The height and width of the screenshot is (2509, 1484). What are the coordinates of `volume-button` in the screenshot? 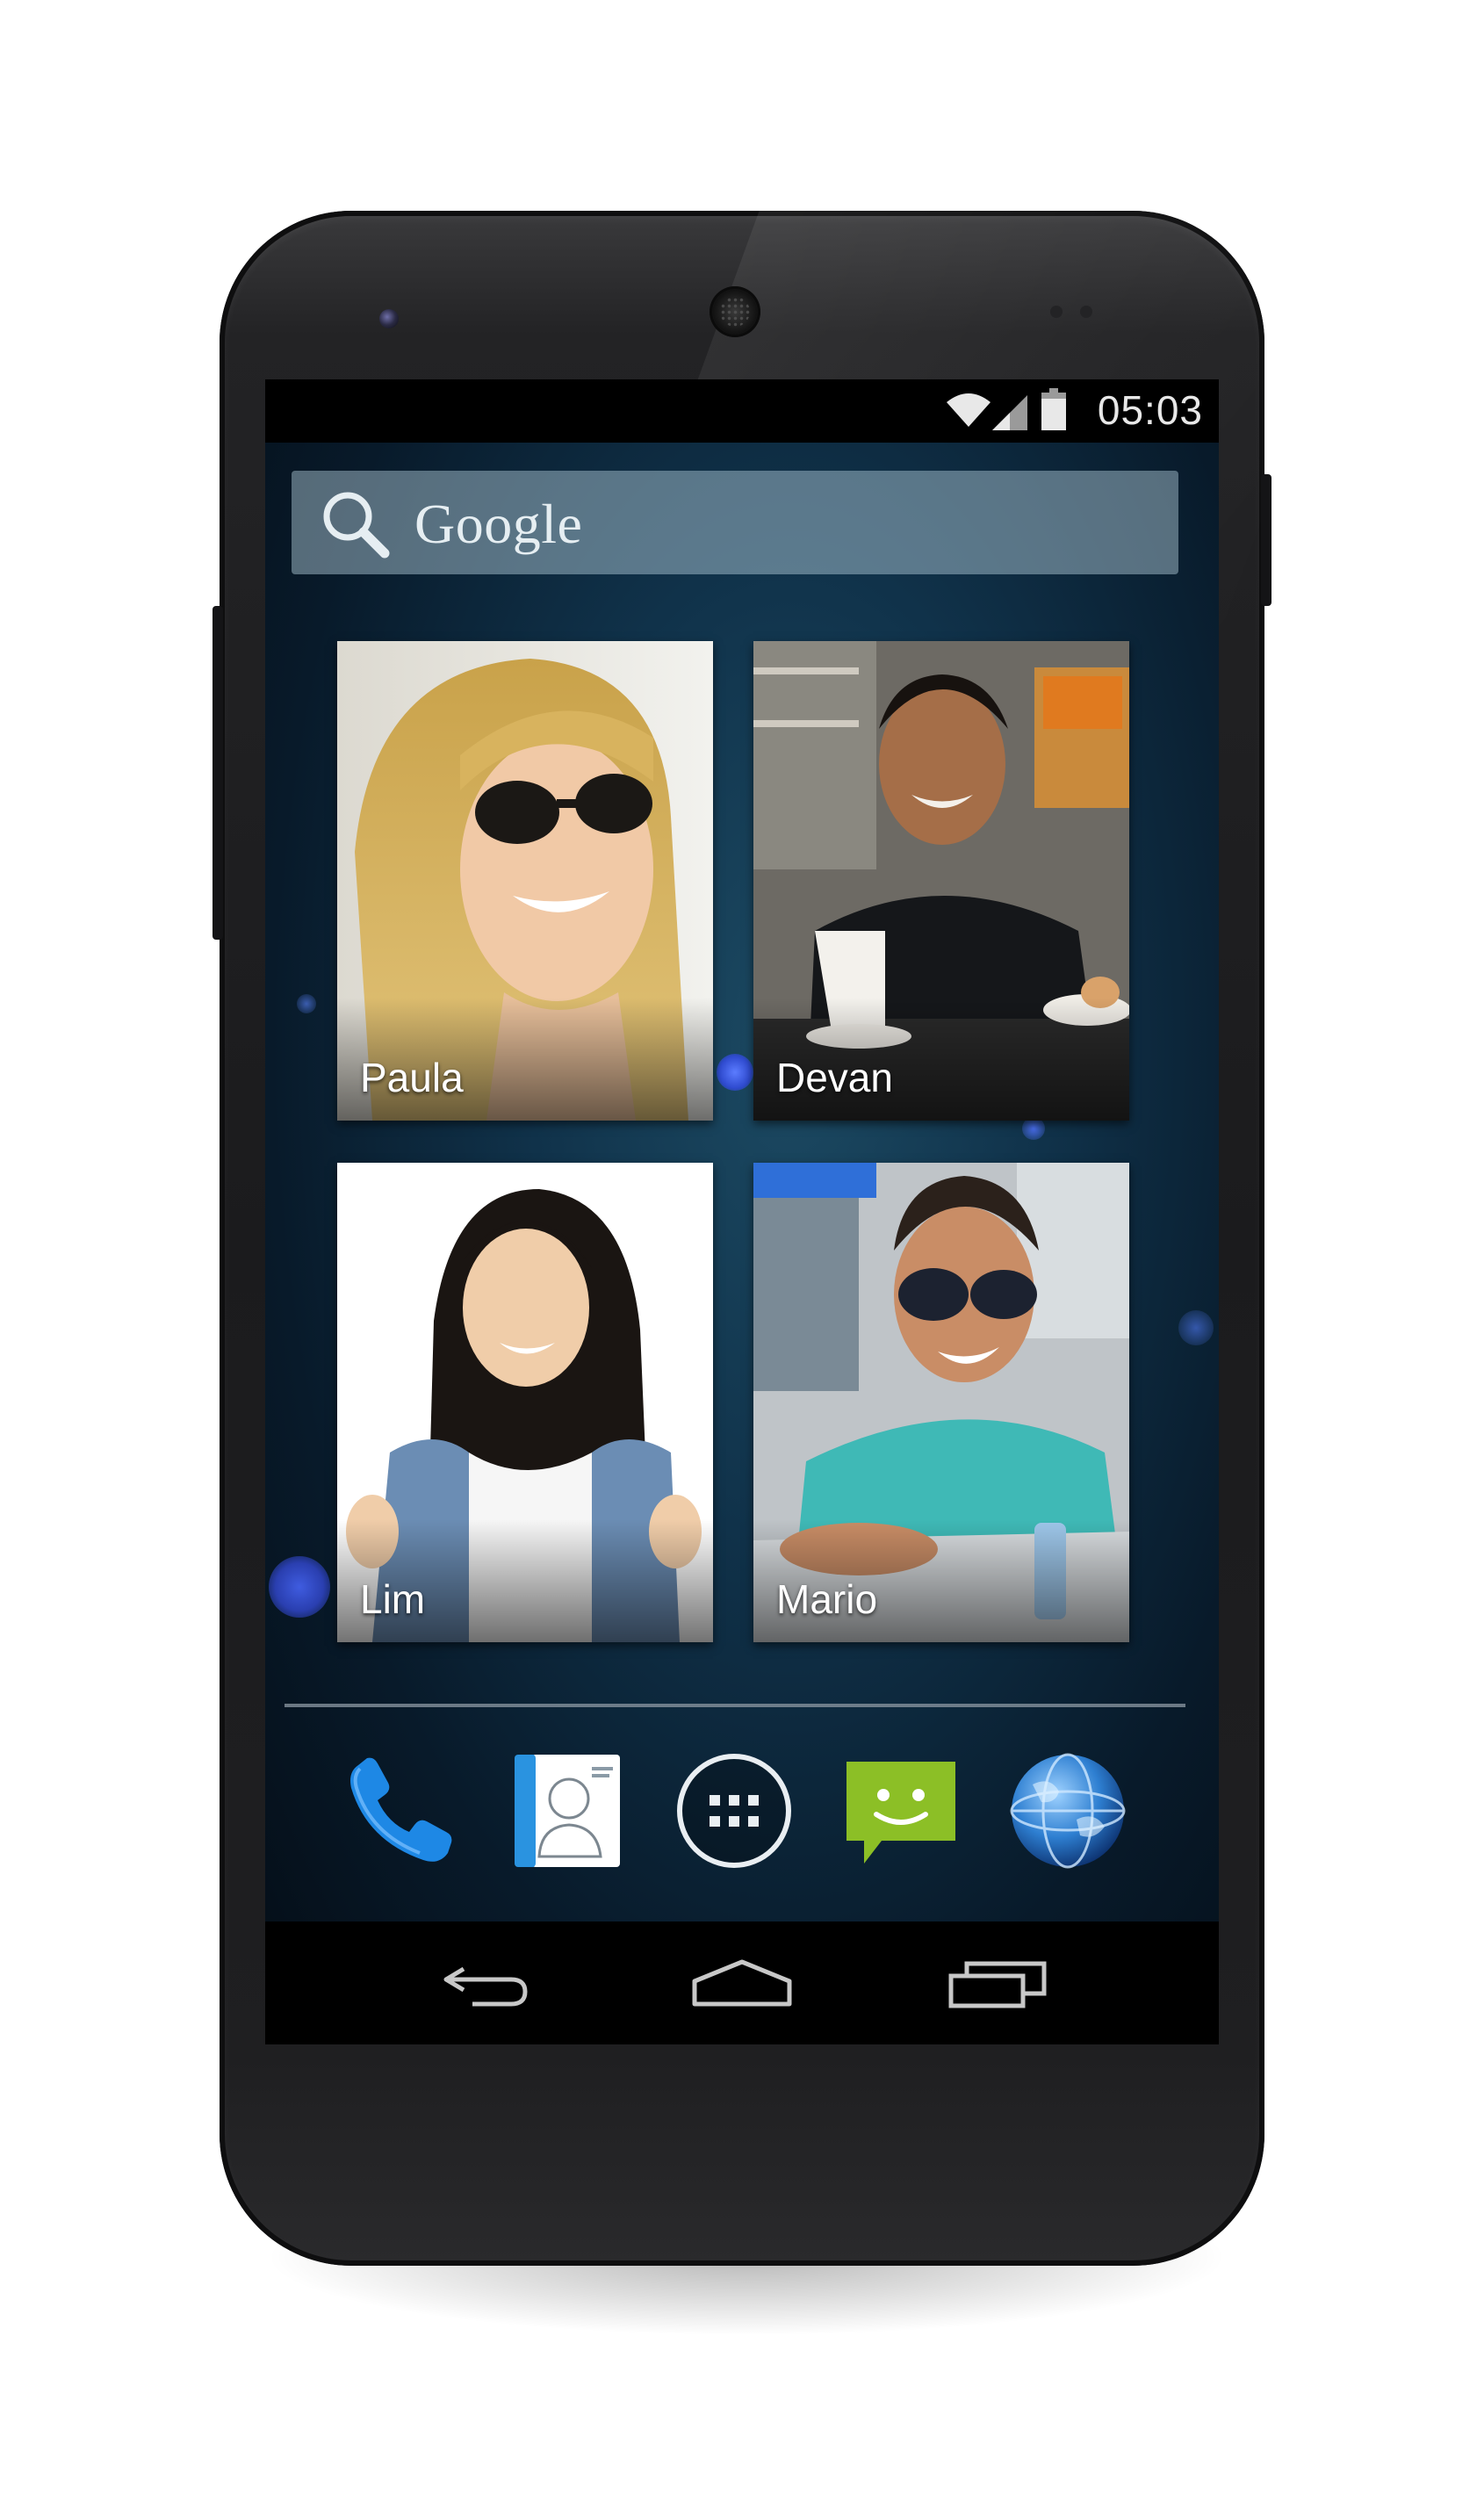 It's located at (218, 773).